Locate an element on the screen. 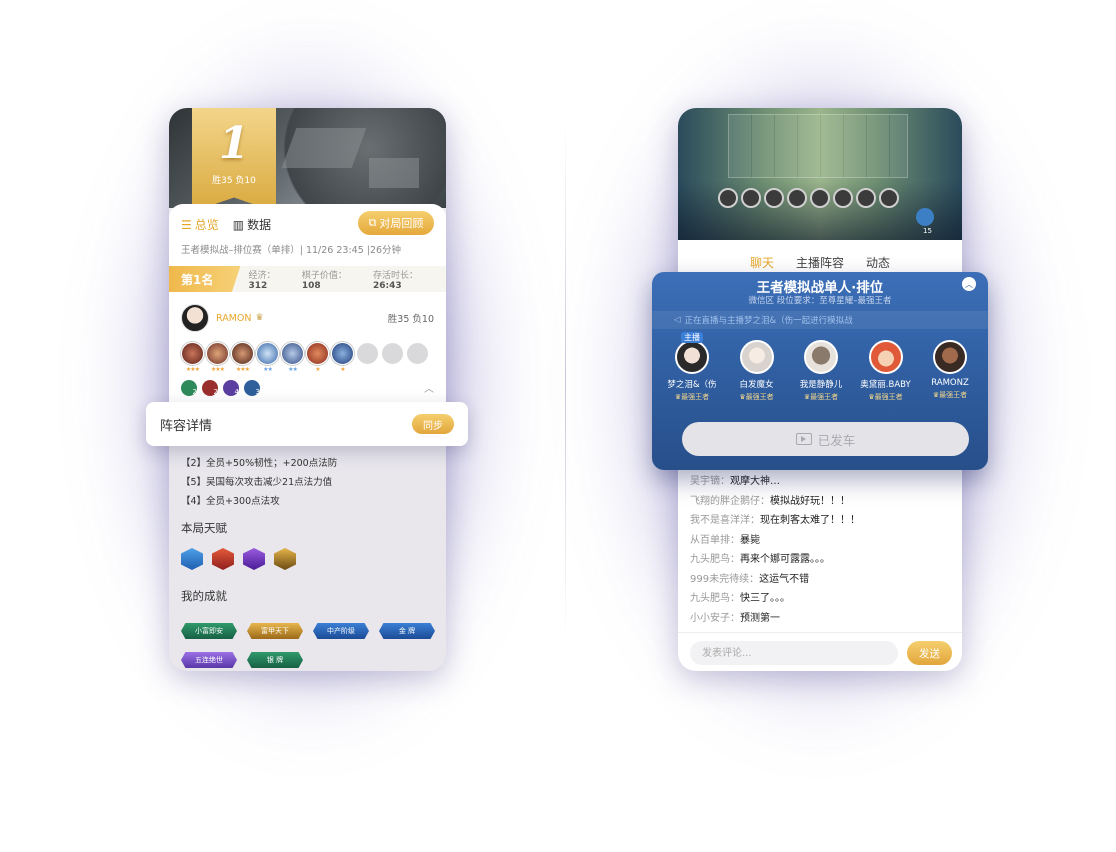 The image size is (1116, 852). tab-overview: ☰ 总览 is located at coordinates (200, 224).